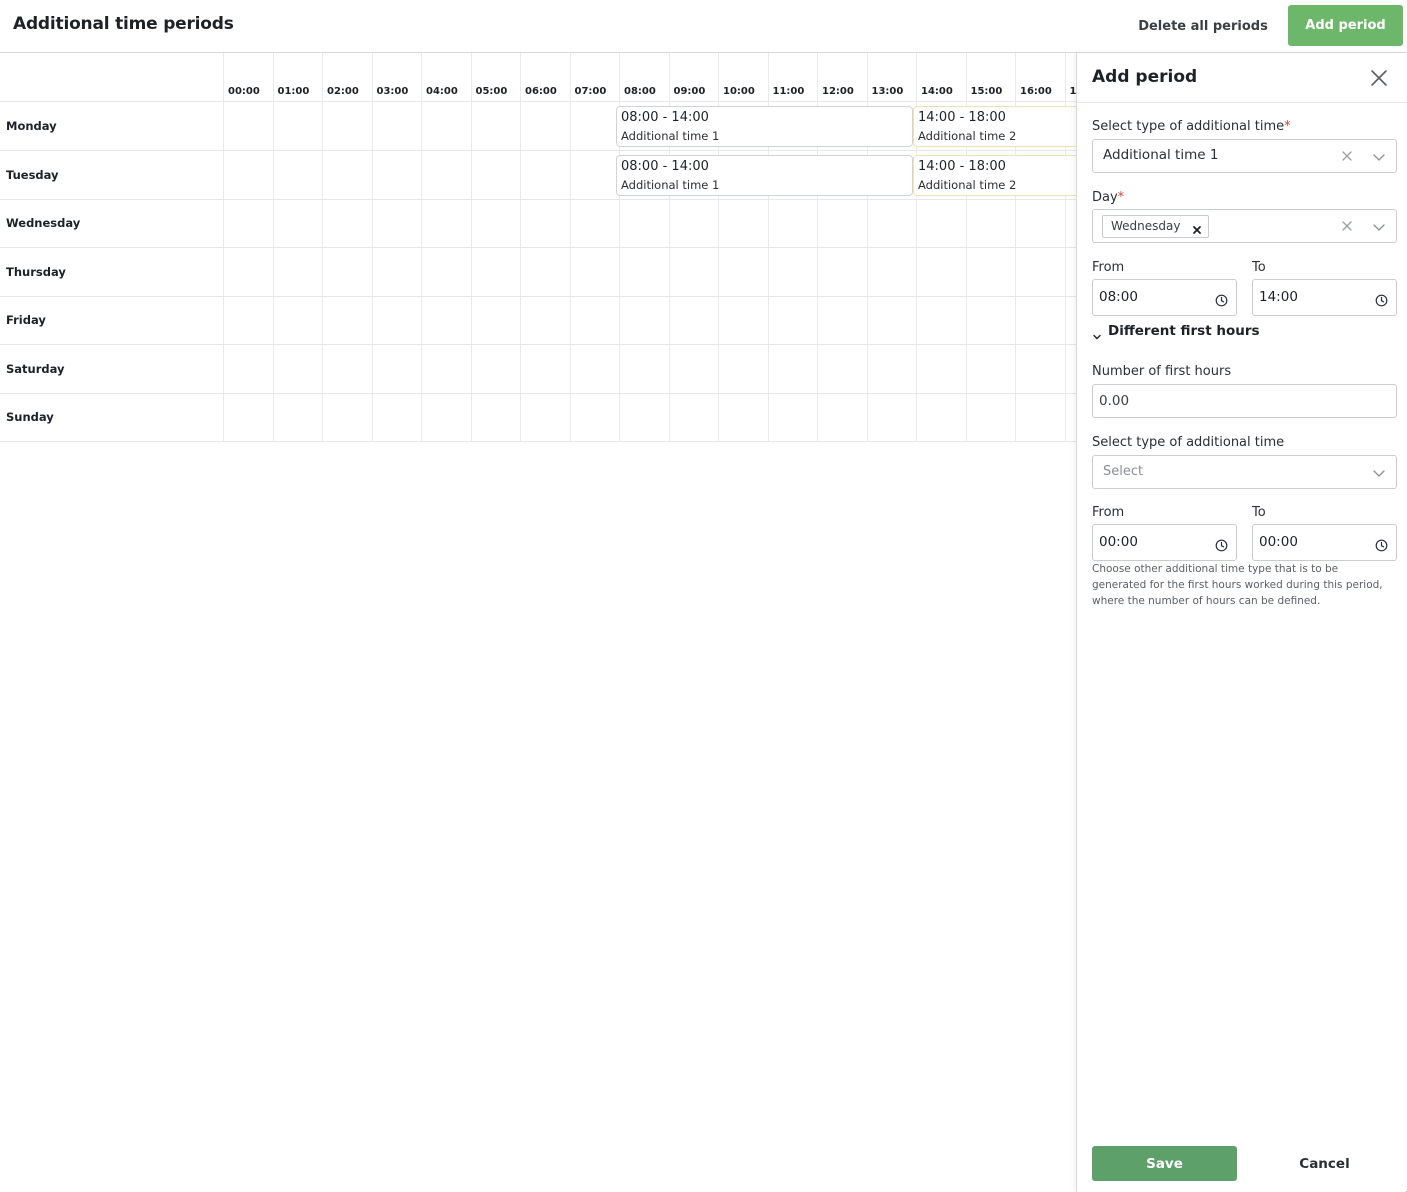 The image size is (1407, 1192). I want to click on day-label: Sunday, so click(30, 417).